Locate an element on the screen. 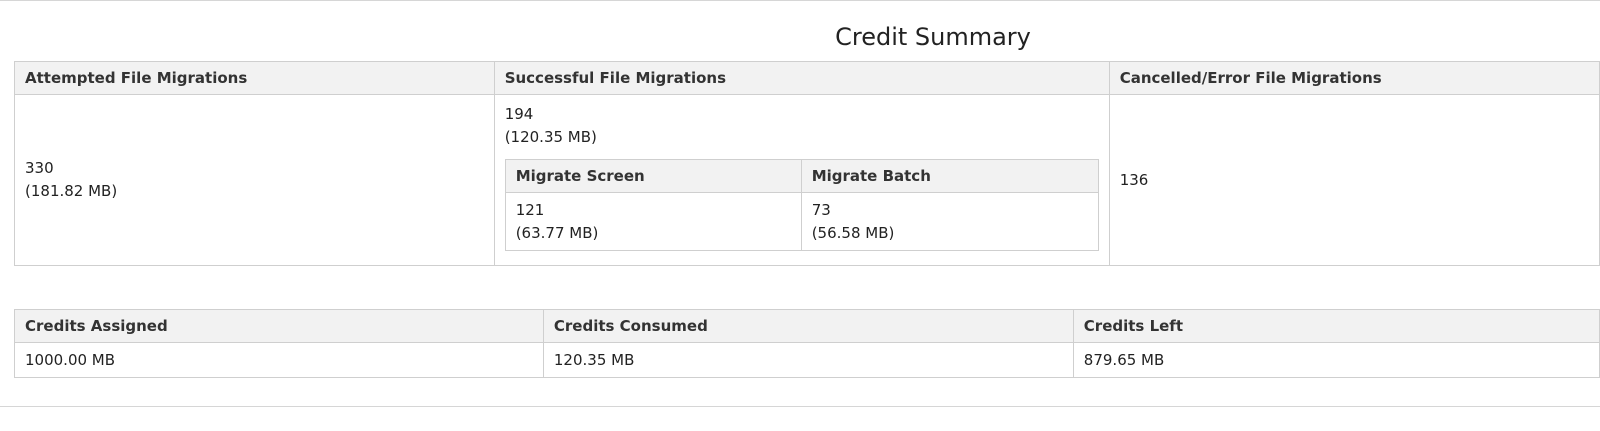 The height and width of the screenshot is (431, 1600). attempted-header: Attempted File Migrations is located at coordinates (254, 78).